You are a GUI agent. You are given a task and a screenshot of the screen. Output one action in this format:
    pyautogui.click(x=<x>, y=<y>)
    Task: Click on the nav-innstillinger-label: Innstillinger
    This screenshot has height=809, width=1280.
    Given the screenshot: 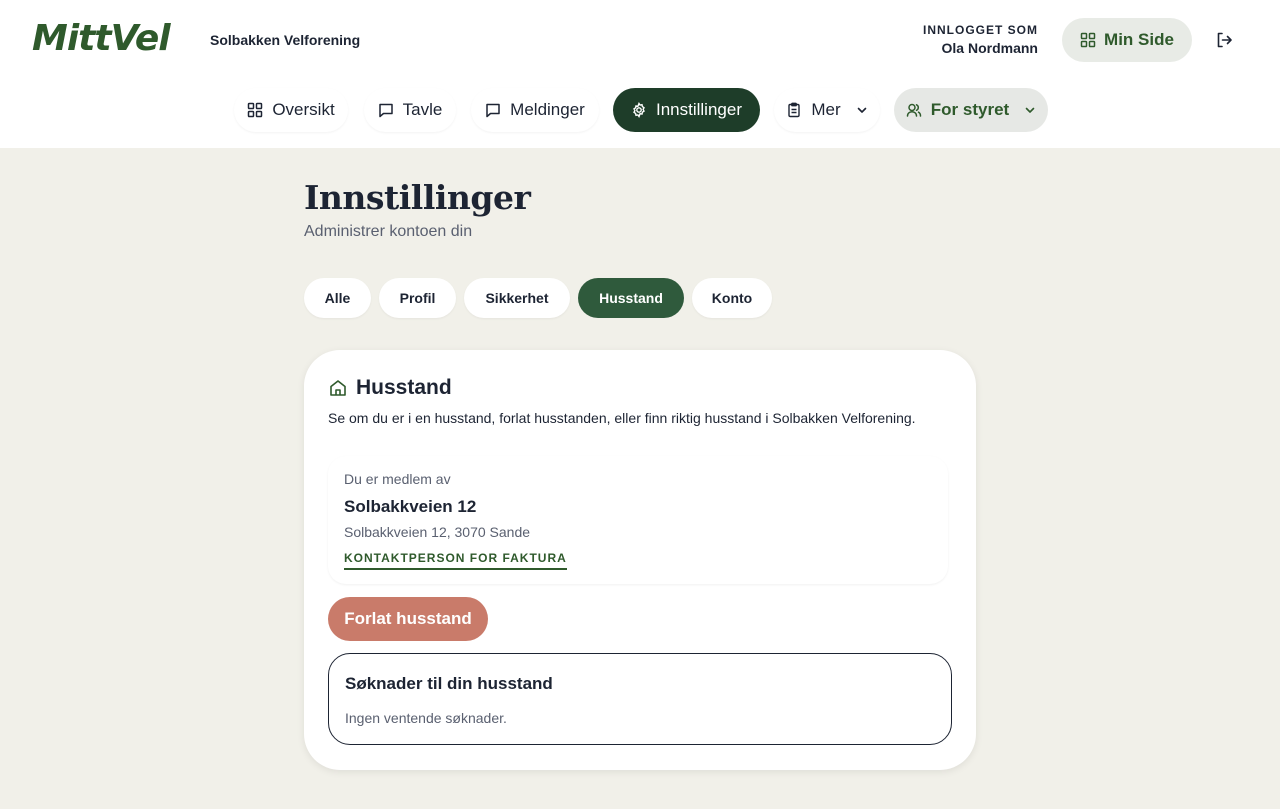 What is the action you would take?
    pyautogui.click(x=699, y=109)
    